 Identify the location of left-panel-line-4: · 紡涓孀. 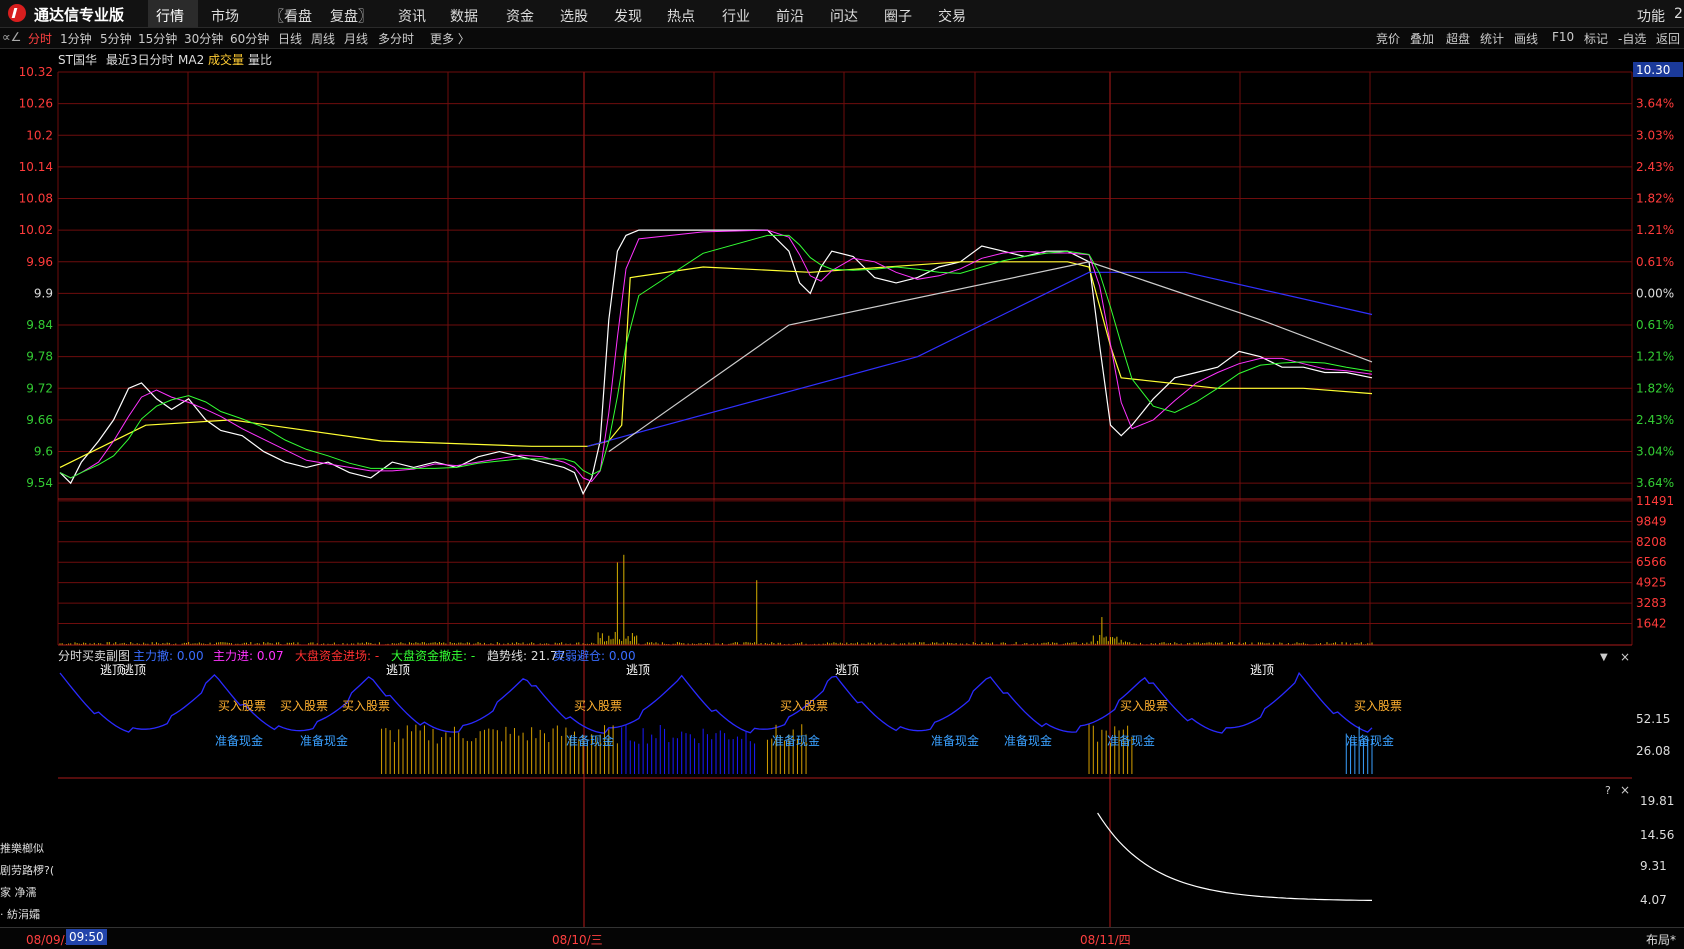
(20, 914).